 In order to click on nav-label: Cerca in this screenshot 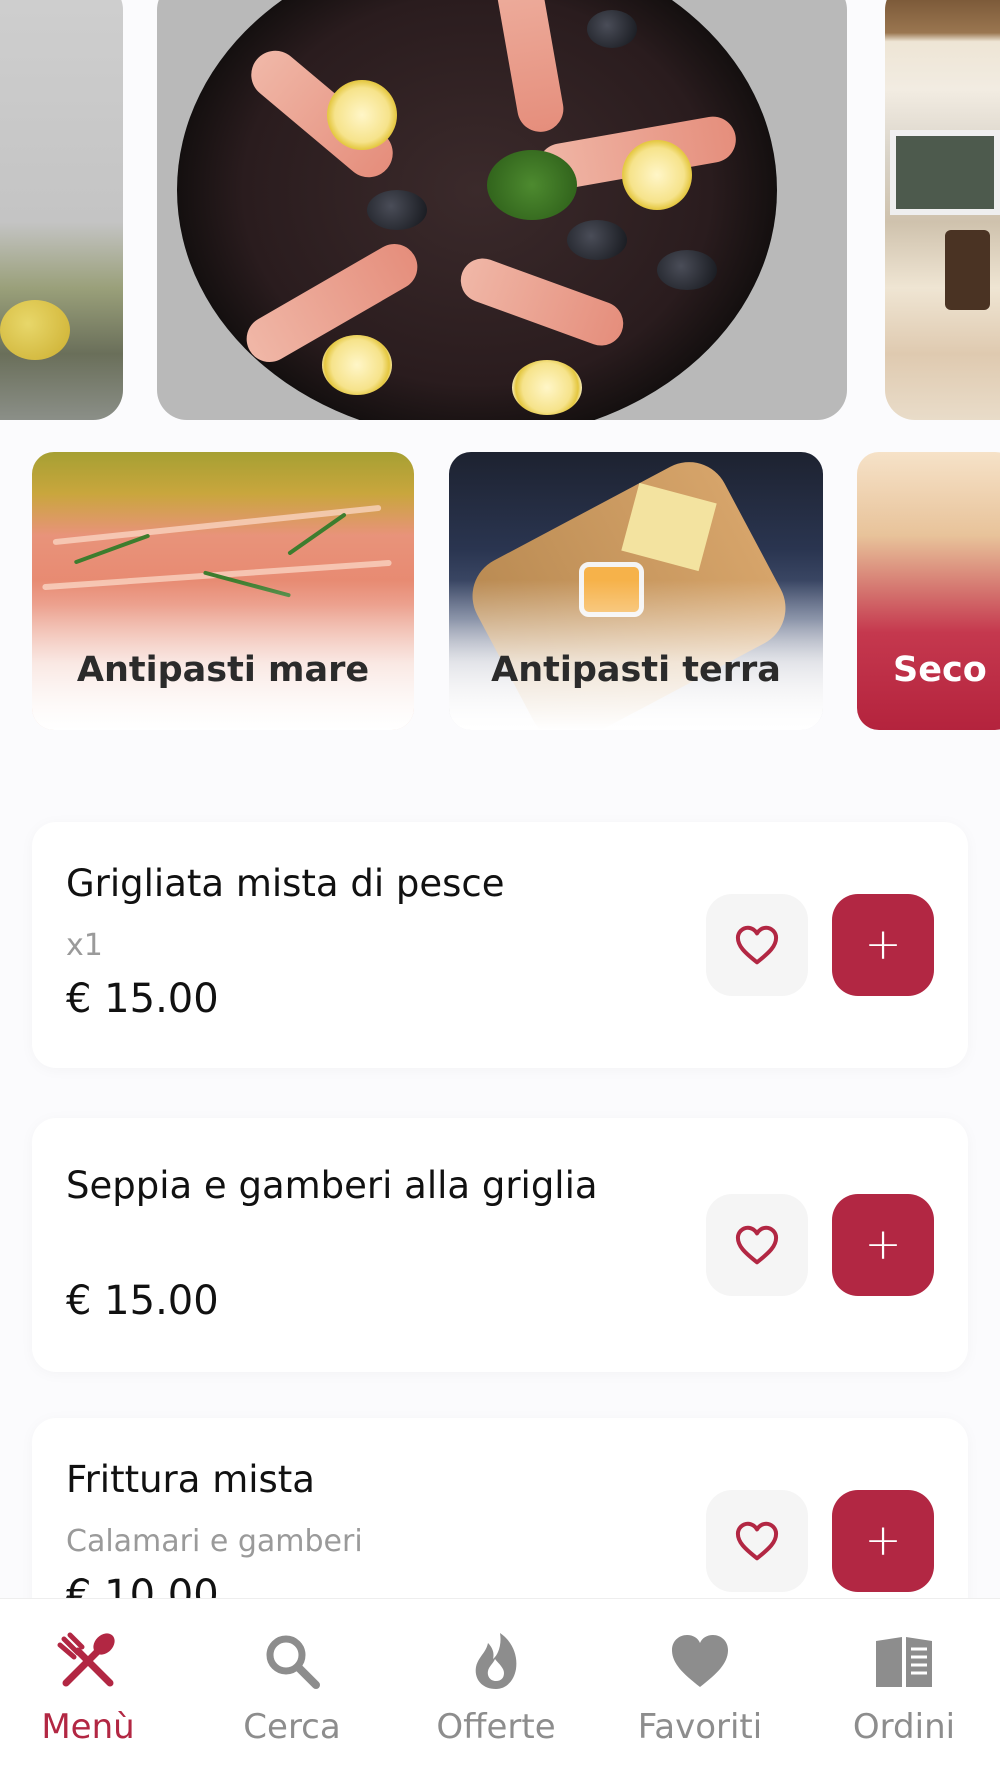, I will do `click(292, 1727)`.